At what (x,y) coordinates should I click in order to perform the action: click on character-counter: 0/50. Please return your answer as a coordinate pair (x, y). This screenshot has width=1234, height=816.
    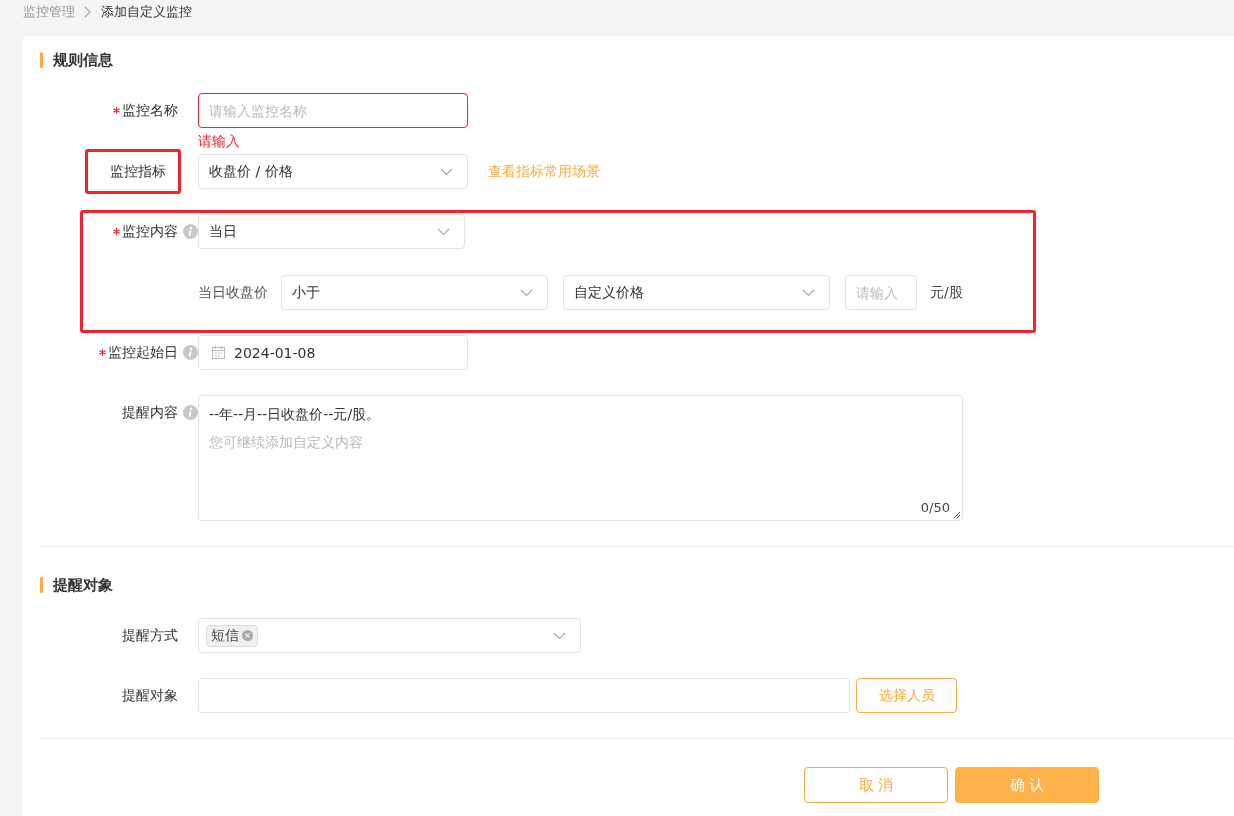
    Looking at the image, I should click on (935, 507).